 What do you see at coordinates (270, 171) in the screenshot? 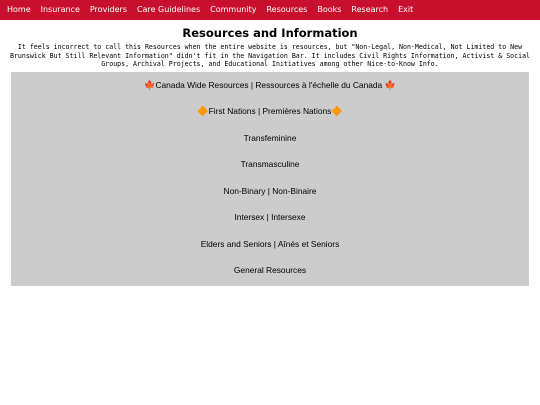
I see `link-transmasculine: Transmasculine` at bounding box center [270, 171].